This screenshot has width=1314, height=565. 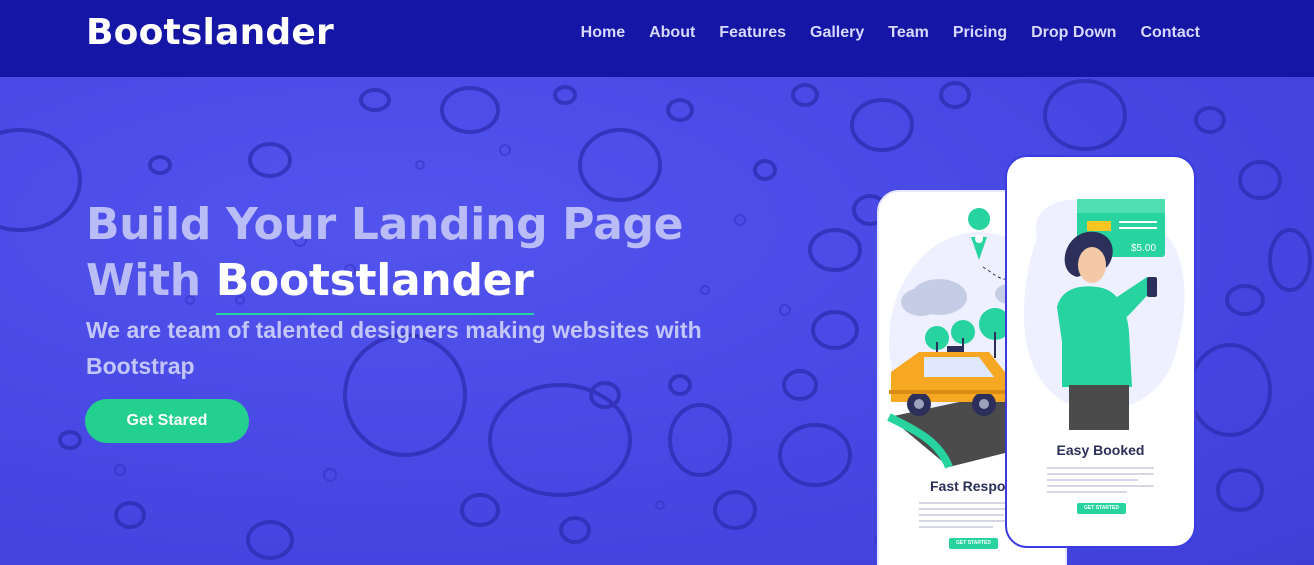 What do you see at coordinates (1104, 314) in the screenshot?
I see `booking-illustration: $5.00` at bounding box center [1104, 314].